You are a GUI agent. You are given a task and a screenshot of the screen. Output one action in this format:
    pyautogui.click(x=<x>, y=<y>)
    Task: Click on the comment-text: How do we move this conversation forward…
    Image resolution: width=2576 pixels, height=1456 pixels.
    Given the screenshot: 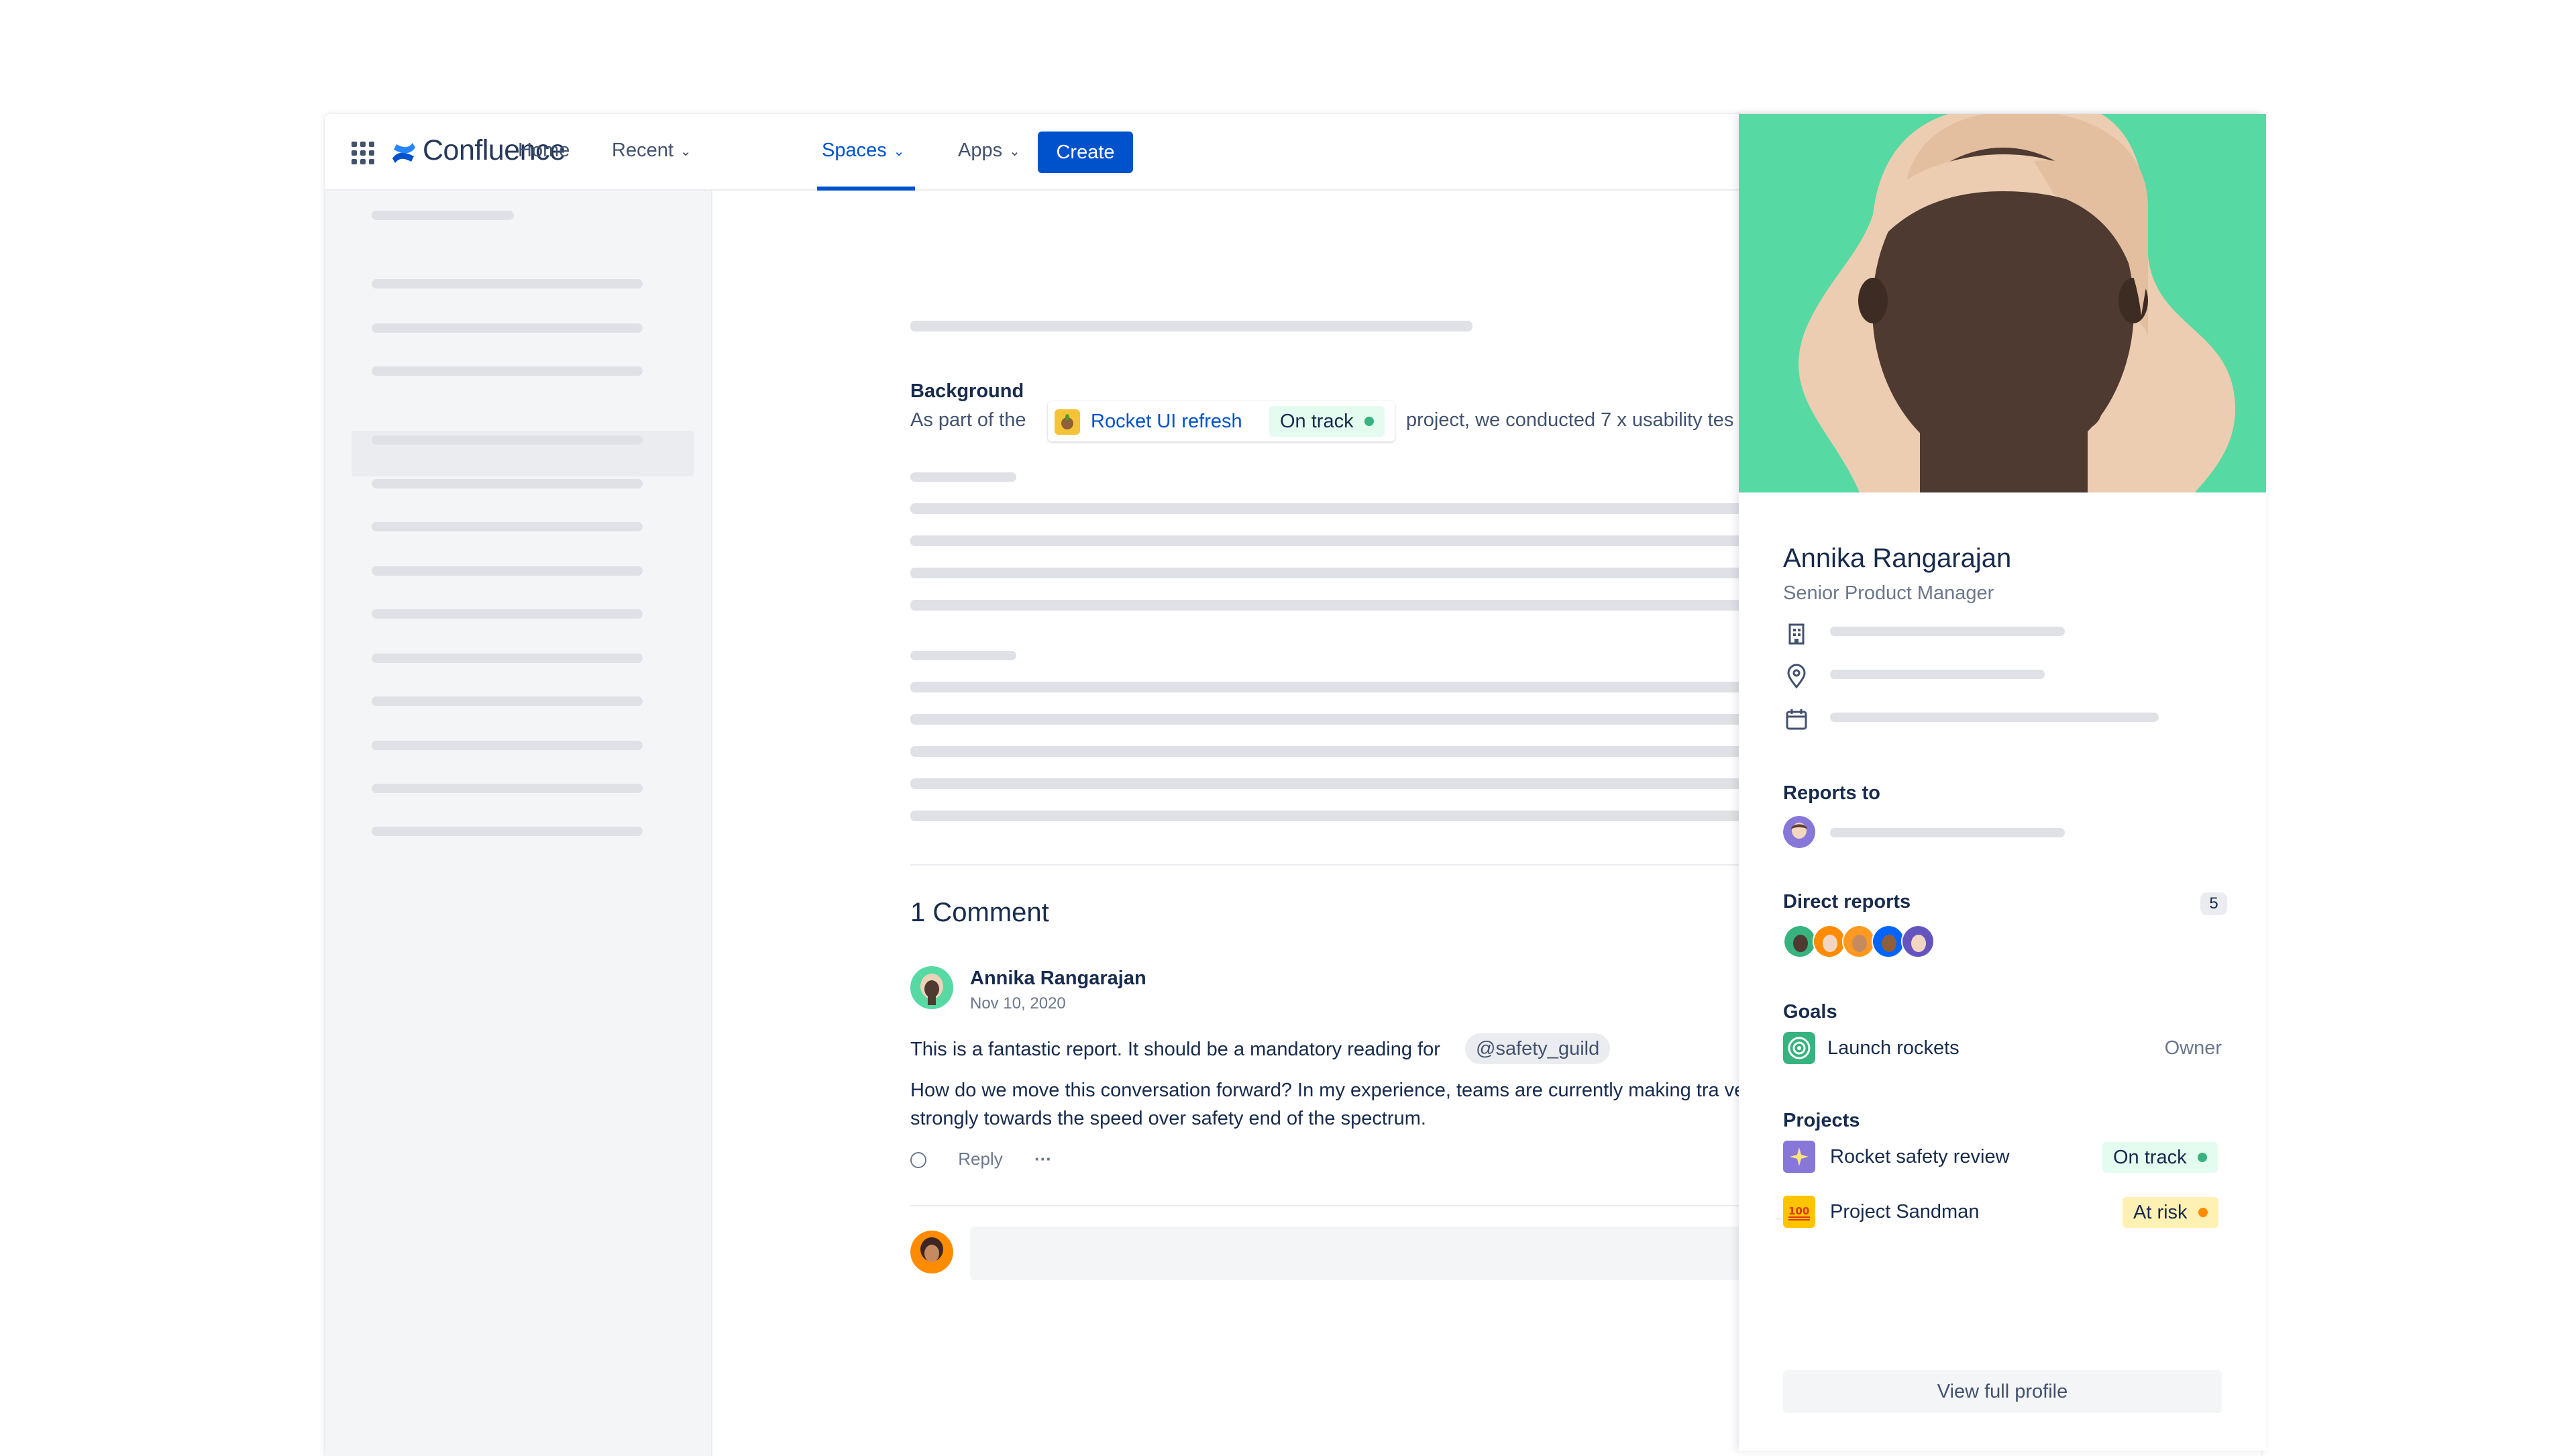 What is the action you would take?
    pyautogui.click(x=1336, y=1104)
    